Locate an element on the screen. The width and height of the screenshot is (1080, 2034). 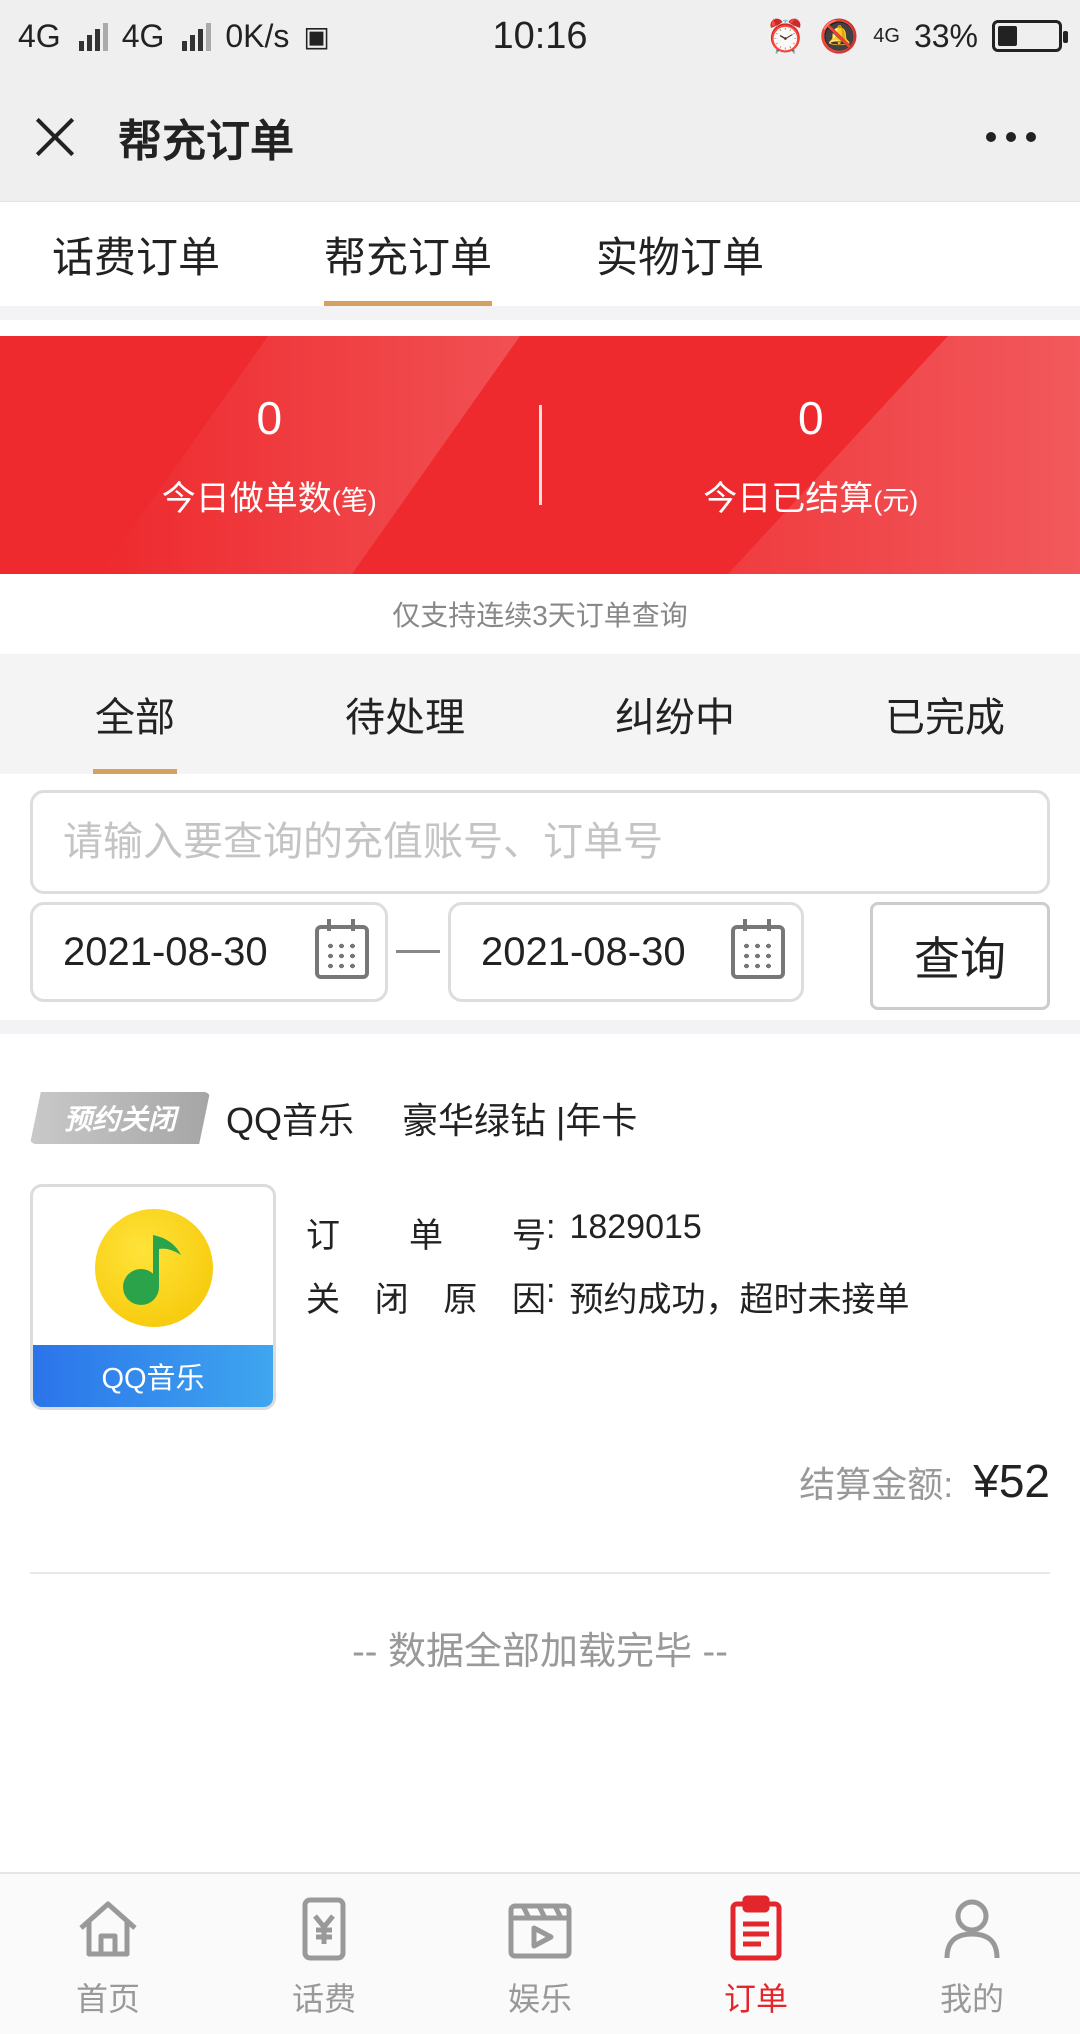
clipboard-icon is located at coordinates (756, 1928).